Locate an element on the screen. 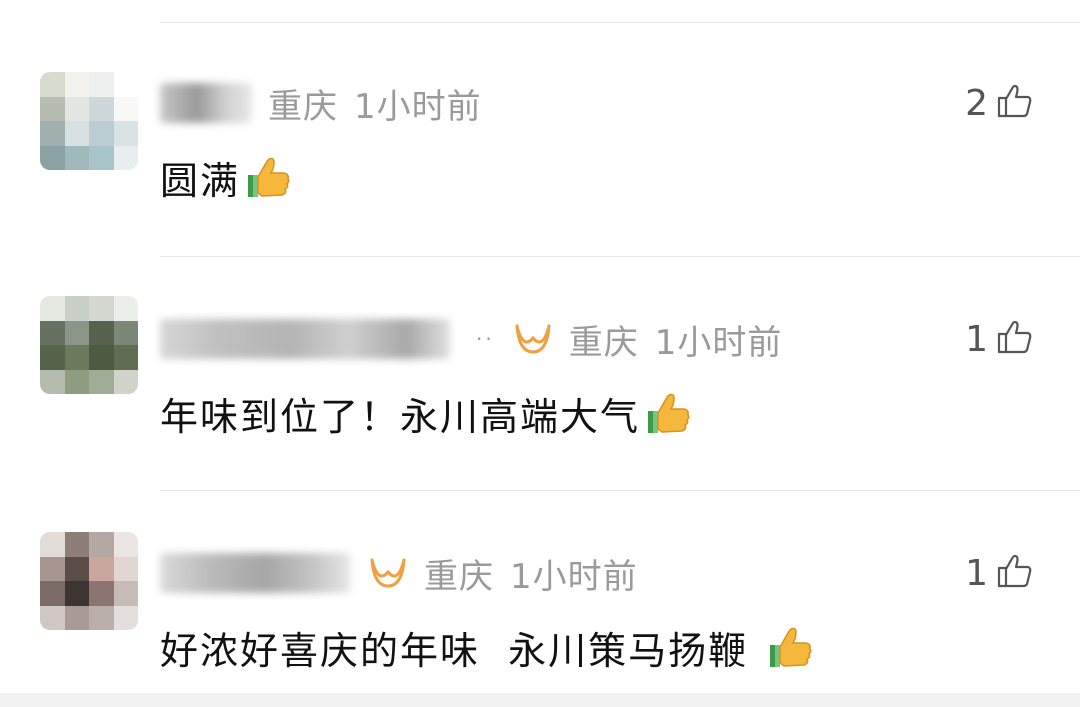 This screenshot has height=707, width=1080. comment-body: 圆满 is located at coordinates (200, 181).